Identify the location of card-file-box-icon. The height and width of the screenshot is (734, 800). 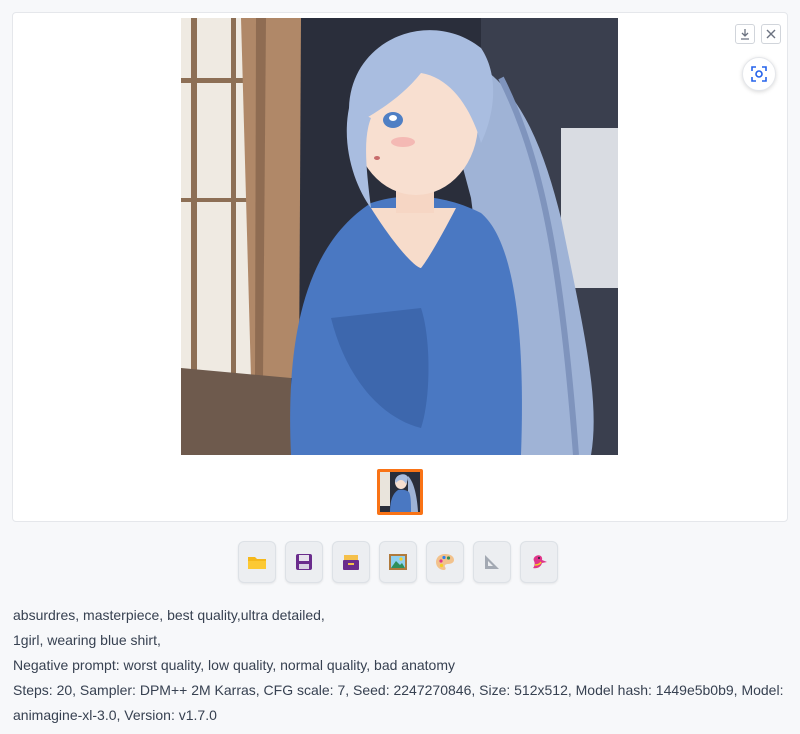
(351, 562).